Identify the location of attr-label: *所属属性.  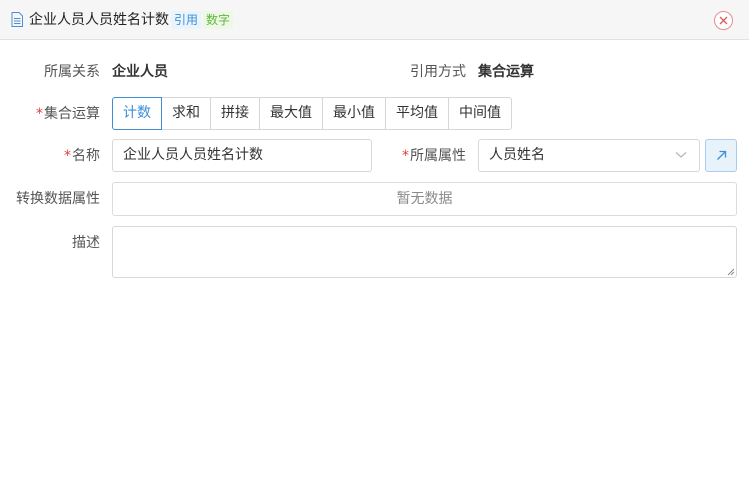
(423, 156).